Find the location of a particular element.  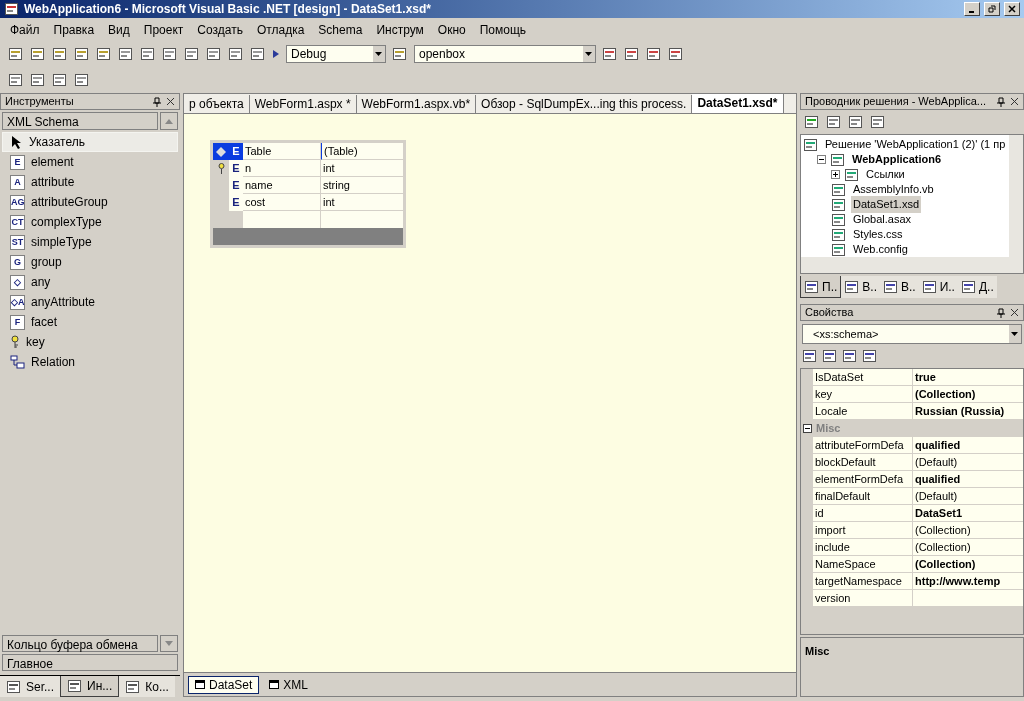

scroll-down-button is located at coordinates (169, 643).